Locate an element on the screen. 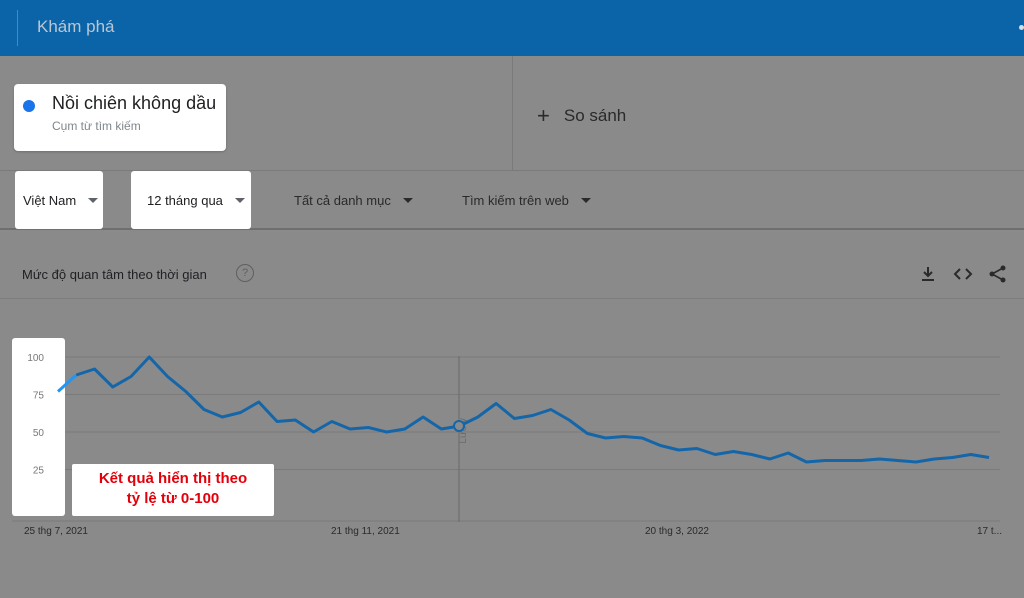  time-filter: 12 tháng qua is located at coordinates (191, 200).